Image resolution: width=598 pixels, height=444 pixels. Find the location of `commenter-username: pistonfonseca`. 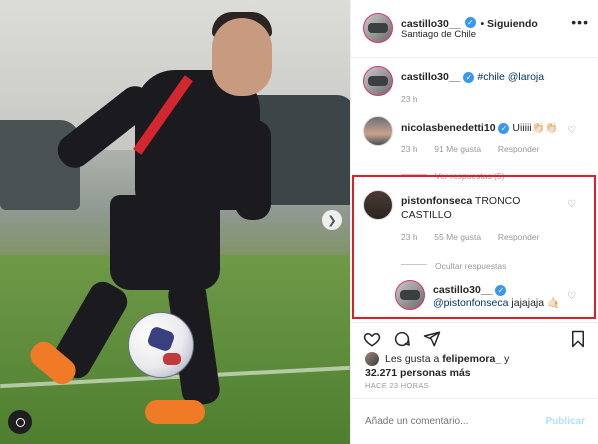

commenter-username: pistonfonseca is located at coordinates (436, 201).